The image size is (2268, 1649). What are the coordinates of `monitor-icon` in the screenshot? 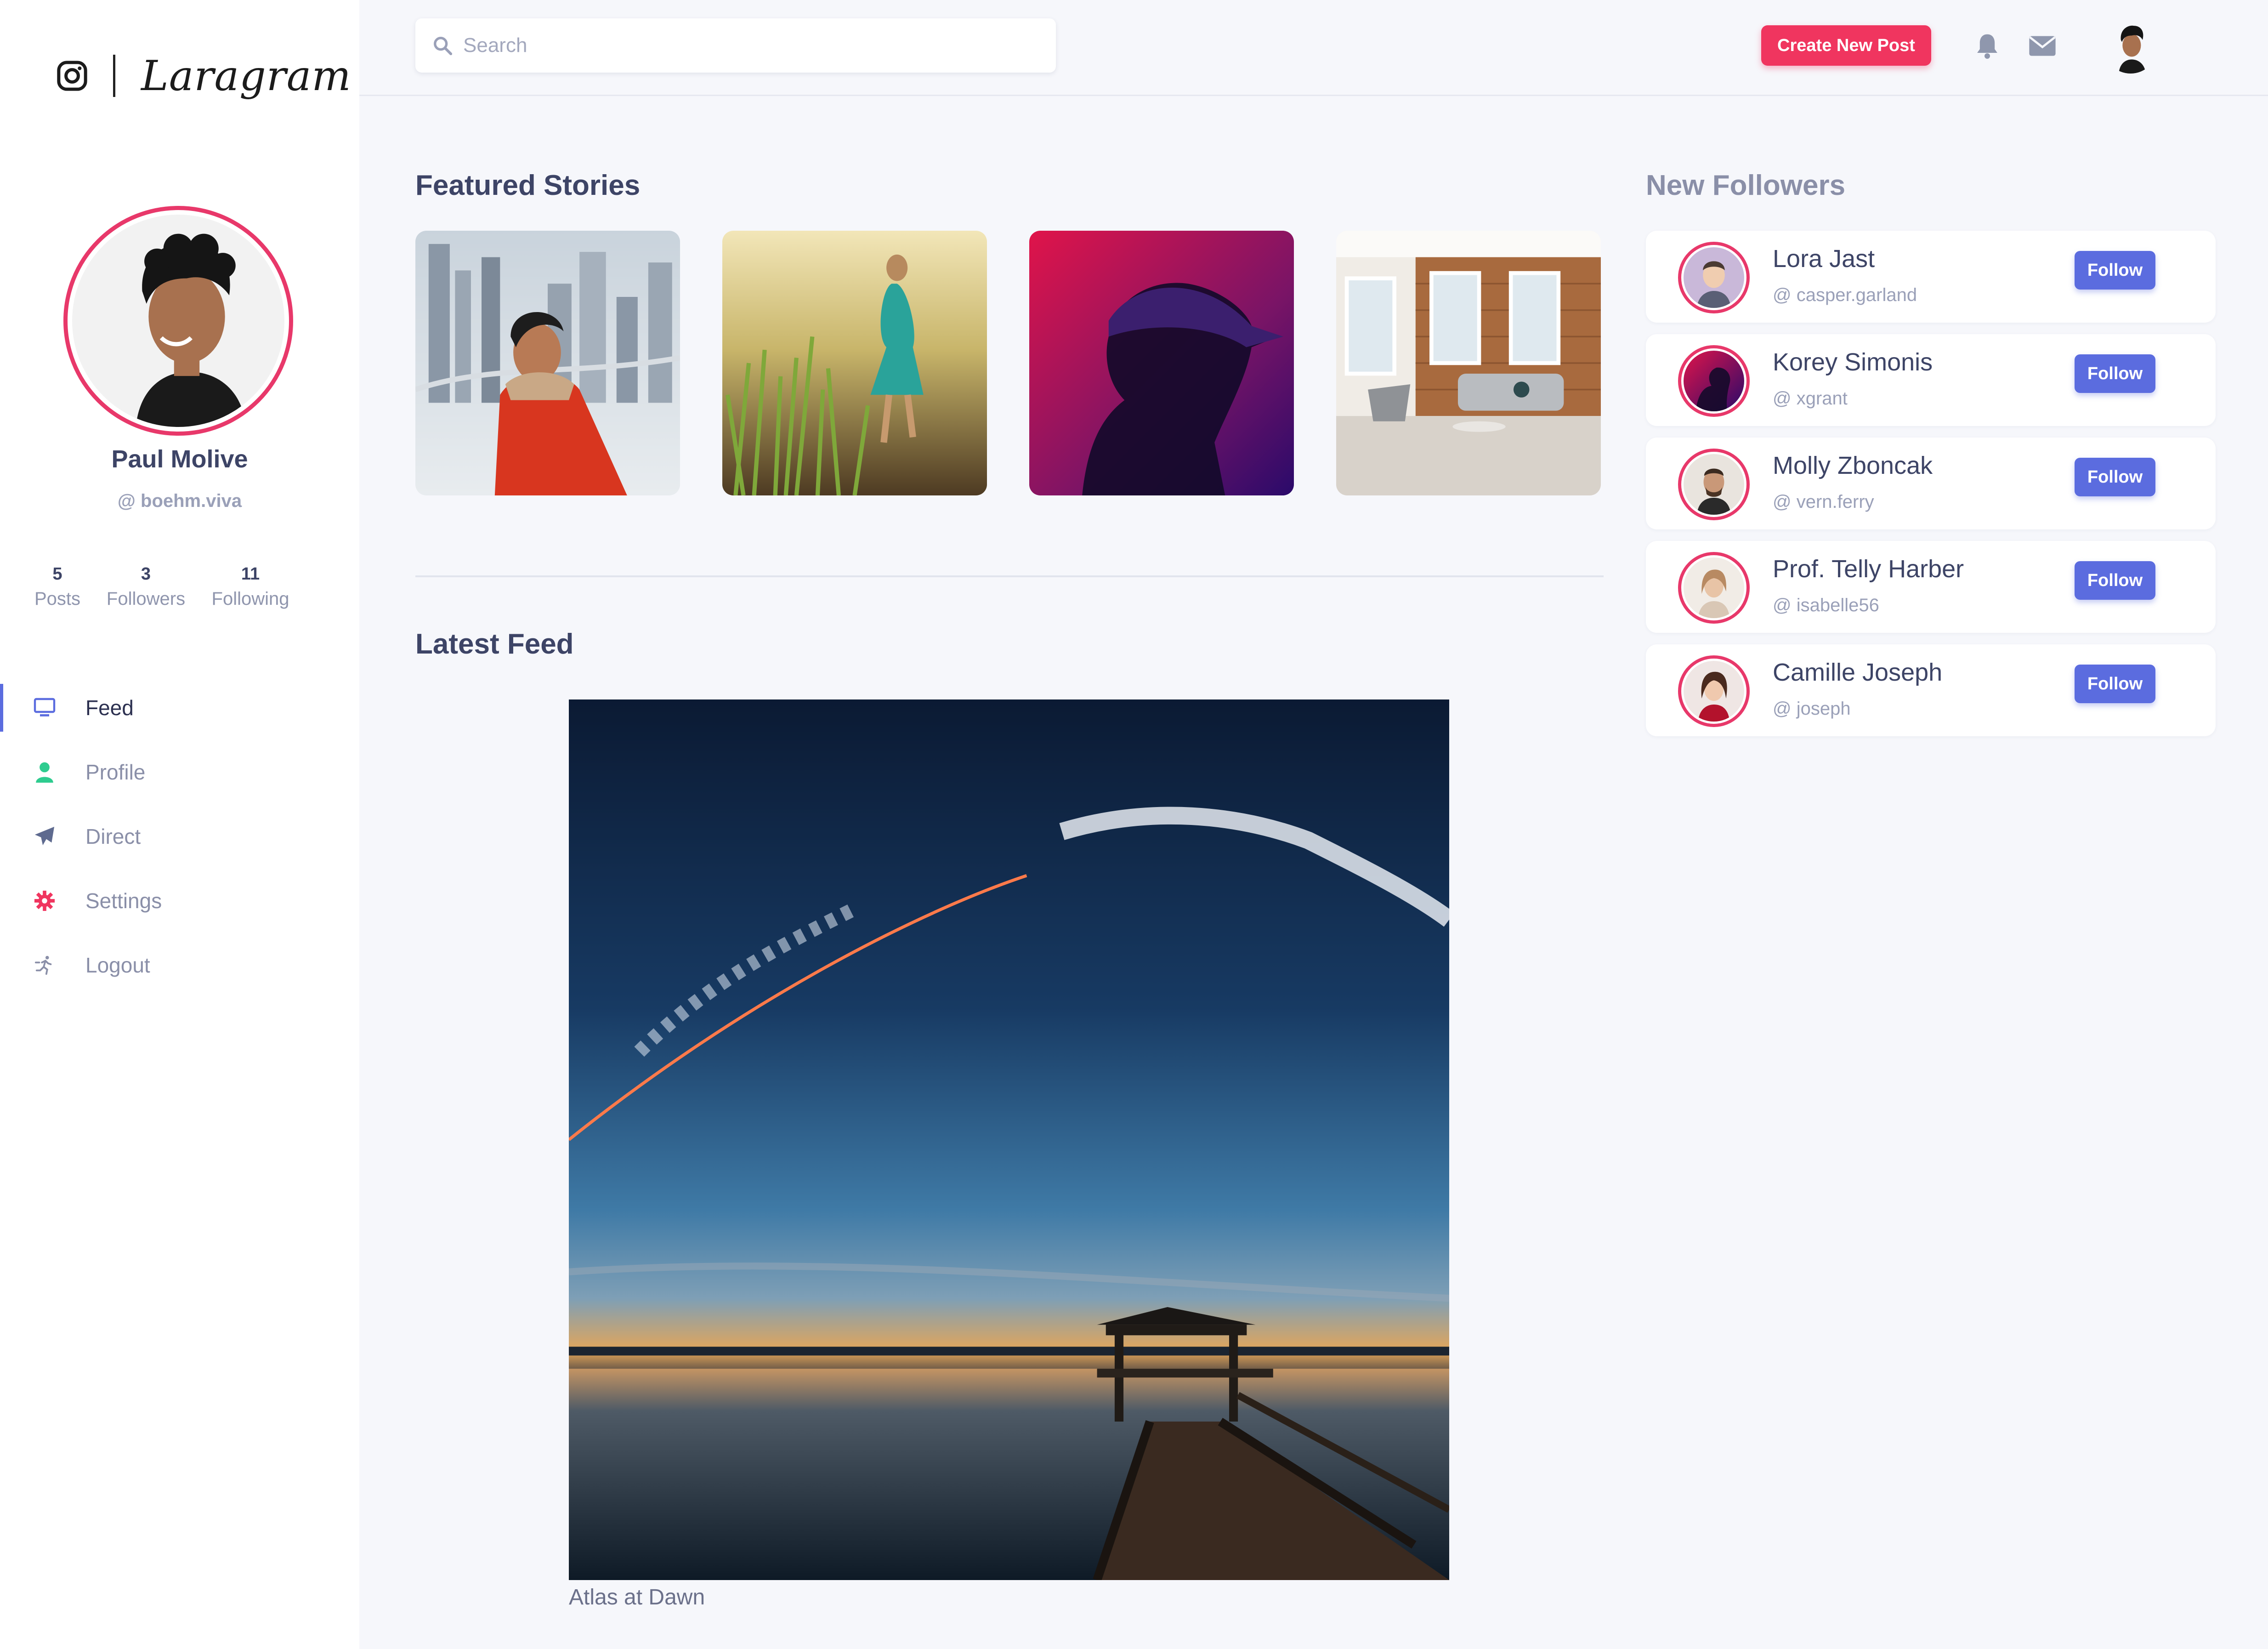 It's located at (44, 707).